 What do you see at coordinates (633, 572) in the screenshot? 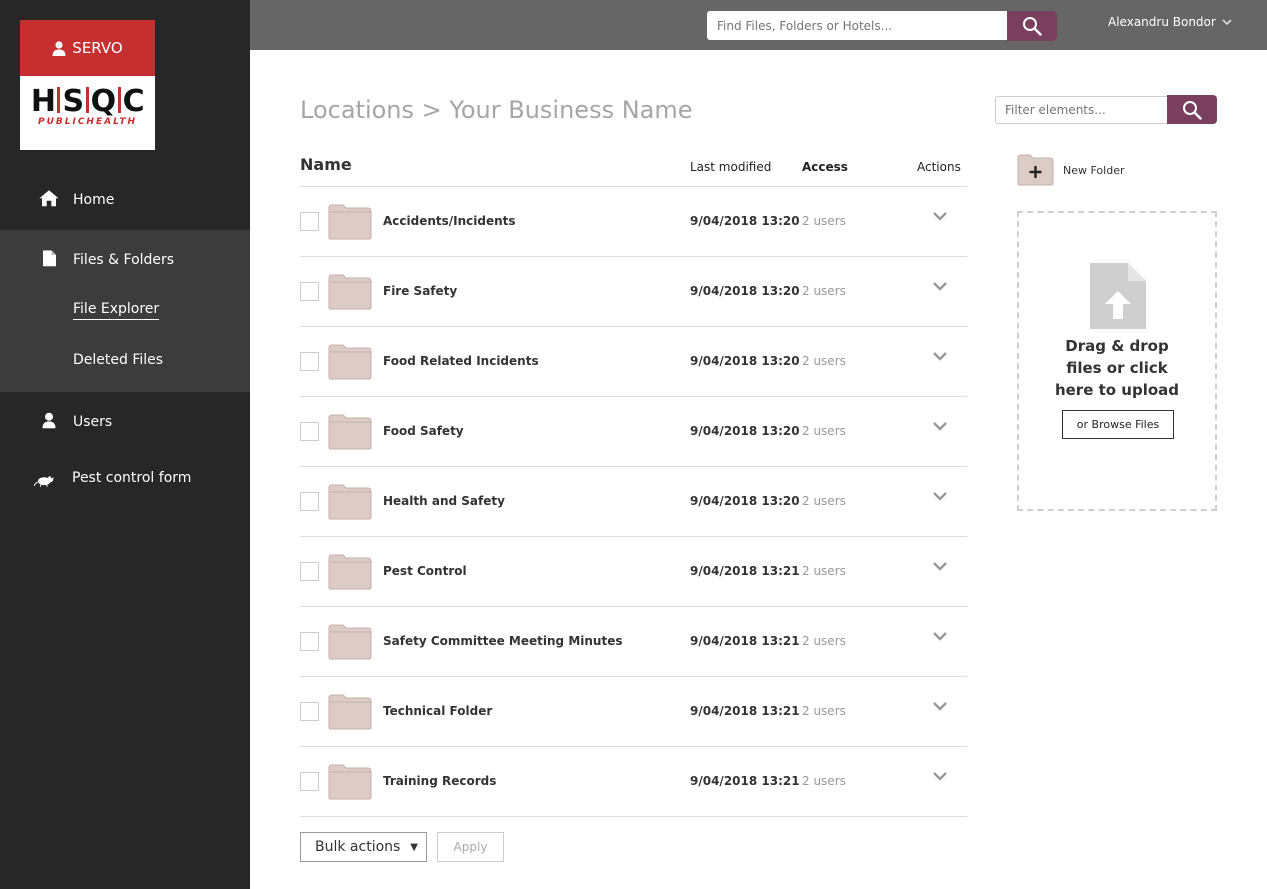
I see `table-row: Pest Control 9/04/2018 13:21 2 users` at bounding box center [633, 572].